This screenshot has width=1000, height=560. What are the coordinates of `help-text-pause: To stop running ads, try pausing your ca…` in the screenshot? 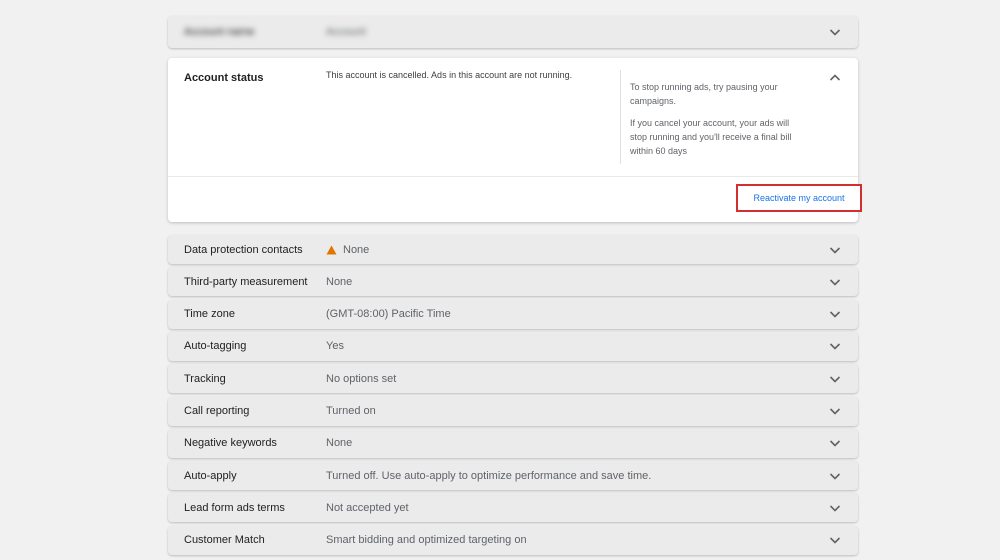 It's located at (704, 94).